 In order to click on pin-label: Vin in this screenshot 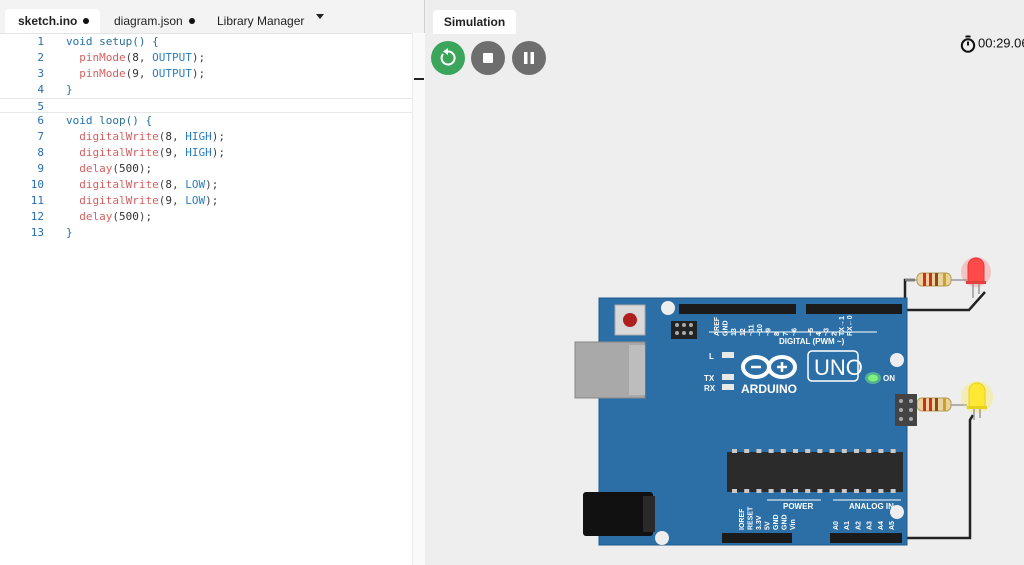, I will do `click(793, 524)`.